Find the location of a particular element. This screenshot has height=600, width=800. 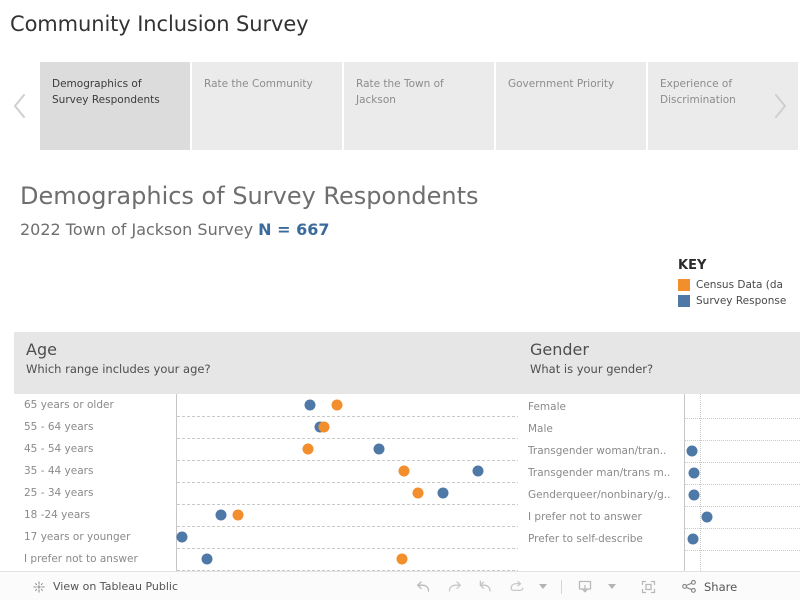

legend-title: KEY is located at coordinates (692, 265).